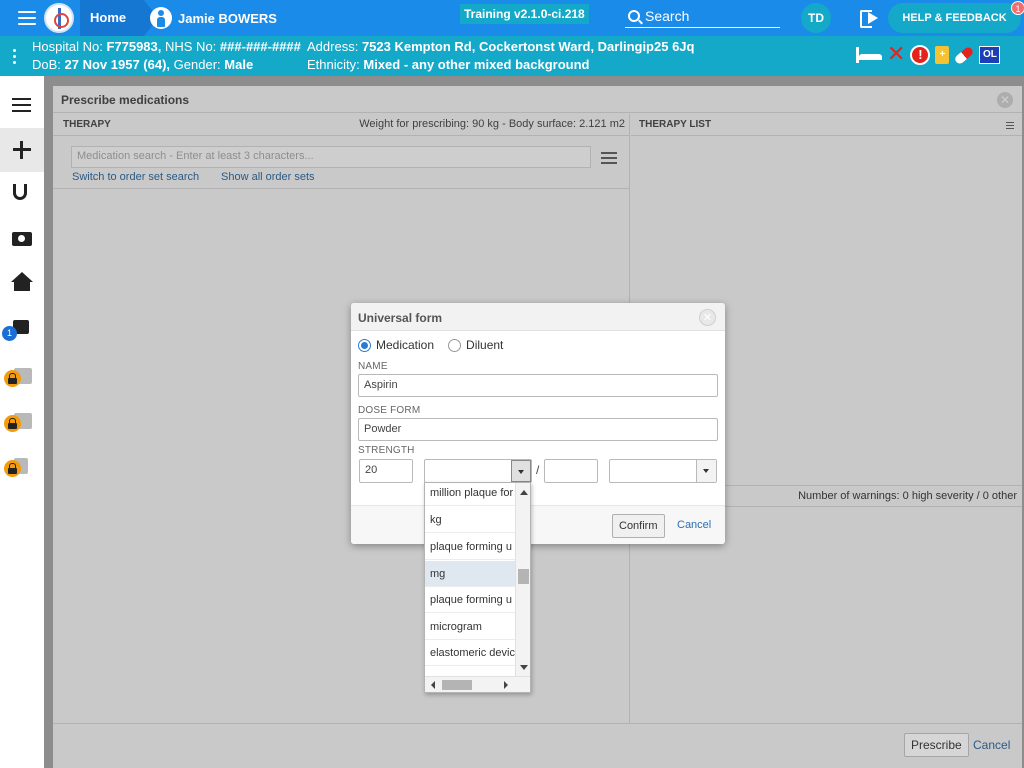 Image resolution: width=1024 pixels, height=768 pixels. I want to click on nhs-number: ###-###-####, so click(260, 46).